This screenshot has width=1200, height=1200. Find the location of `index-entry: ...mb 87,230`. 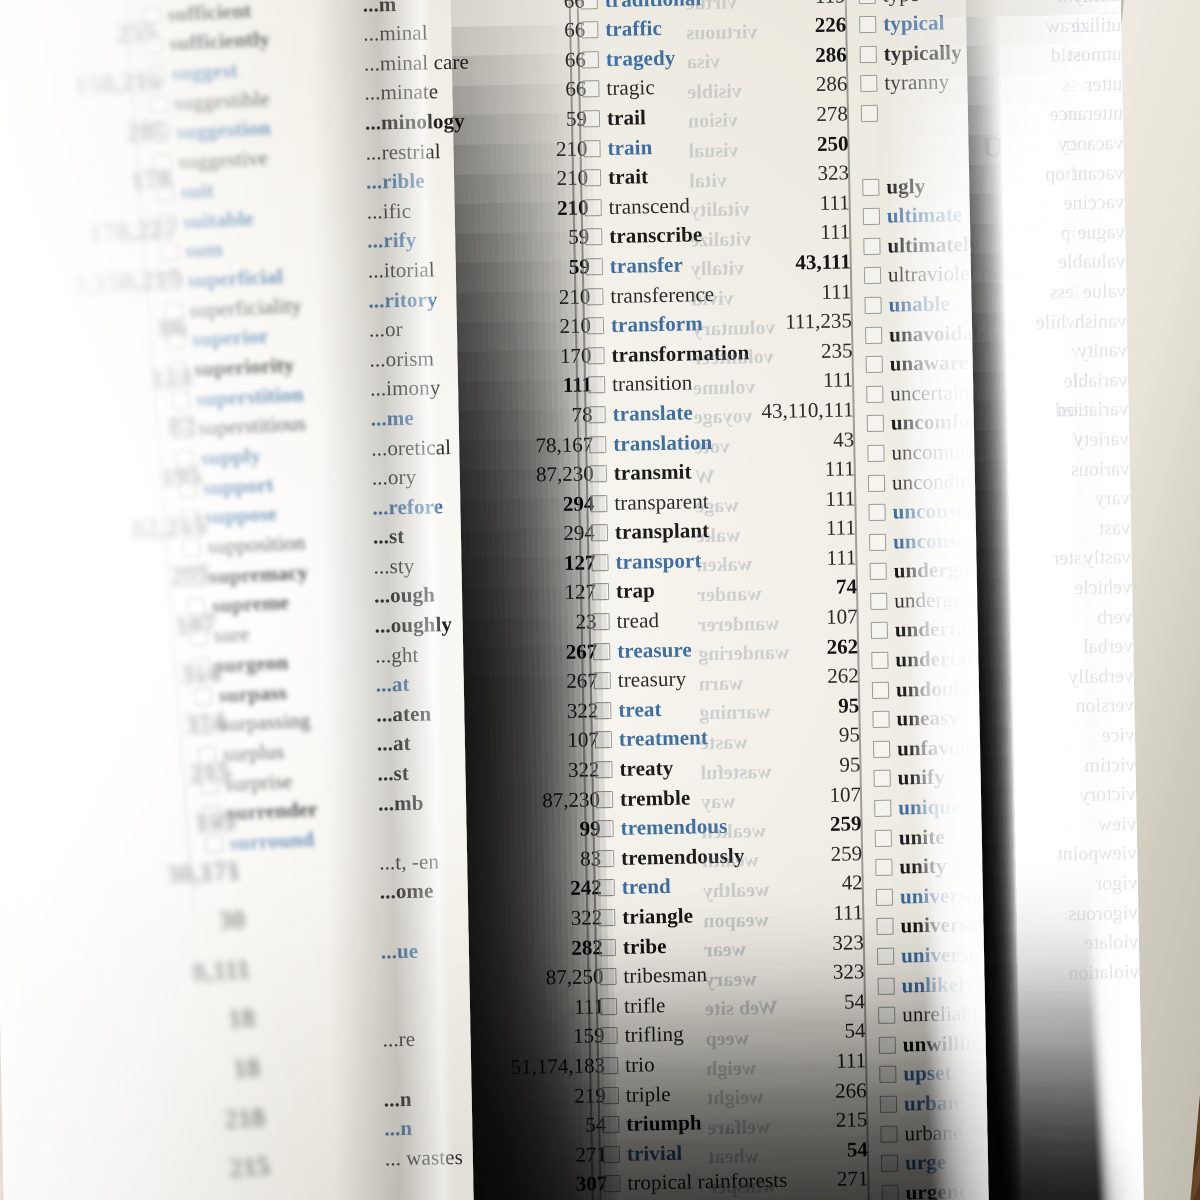

index-entry: ...mb 87,230 is located at coordinates (489, 804).